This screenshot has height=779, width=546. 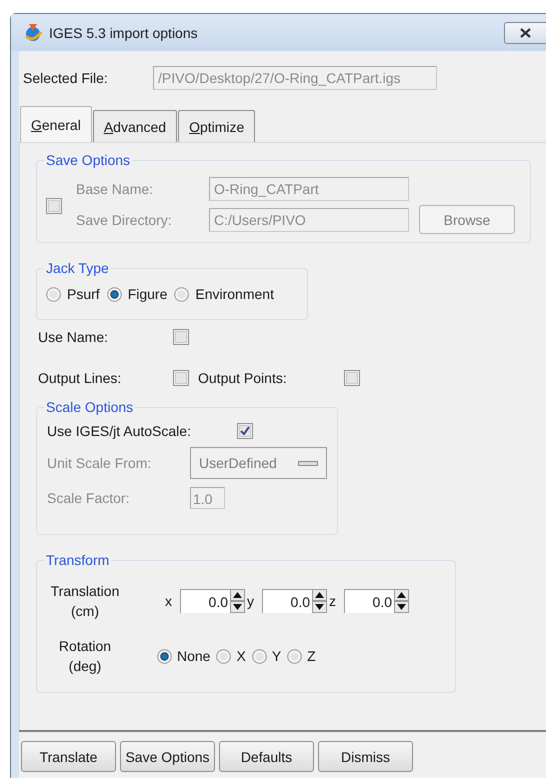 What do you see at coordinates (217, 126) in the screenshot?
I see `tab: Optimize` at bounding box center [217, 126].